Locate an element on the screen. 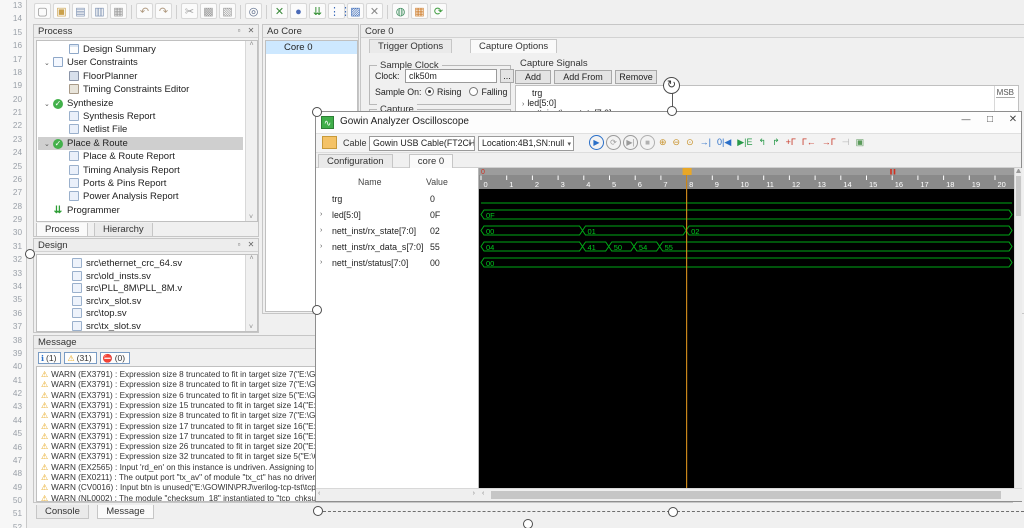 This screenshot has width=1024, height=528. ao-core-item: Core 0 is located at coordinates (311, 47).